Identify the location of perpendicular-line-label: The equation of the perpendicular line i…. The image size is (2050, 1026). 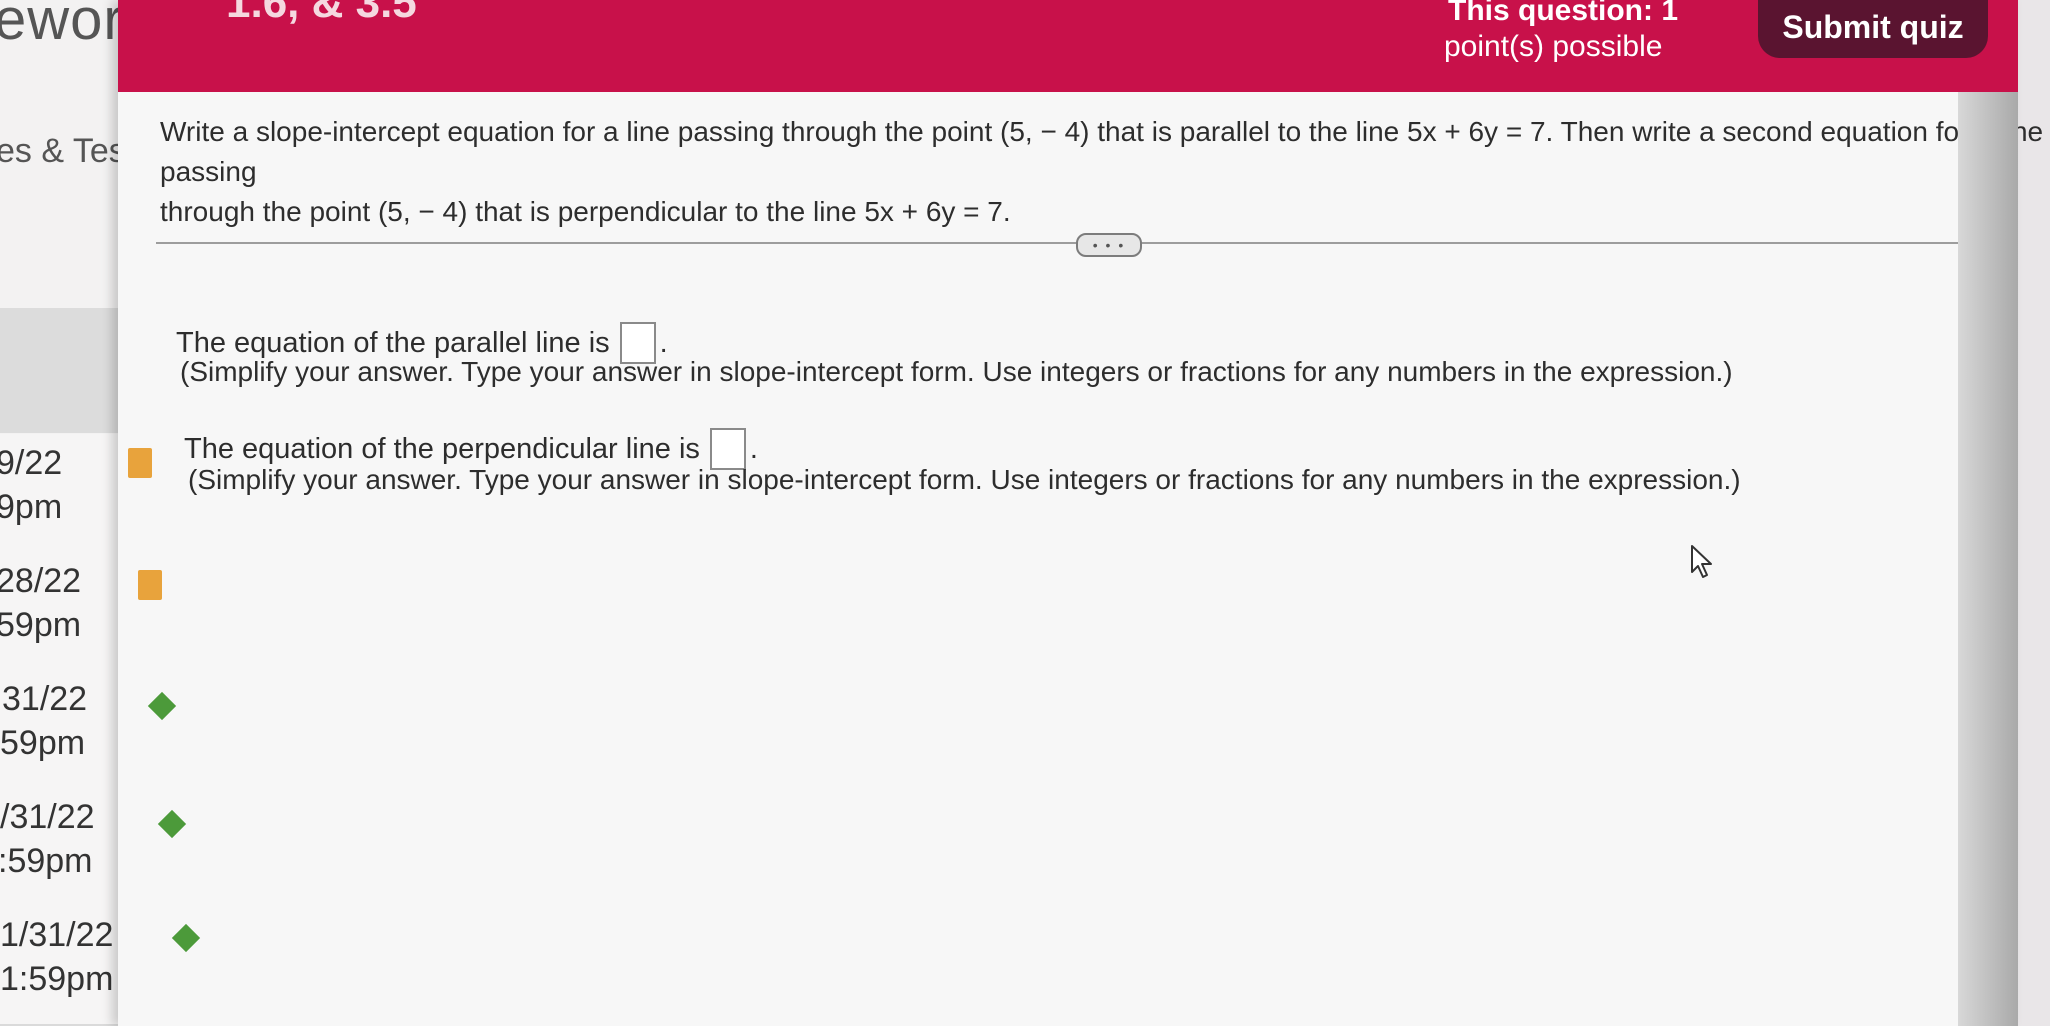
(442, 448).